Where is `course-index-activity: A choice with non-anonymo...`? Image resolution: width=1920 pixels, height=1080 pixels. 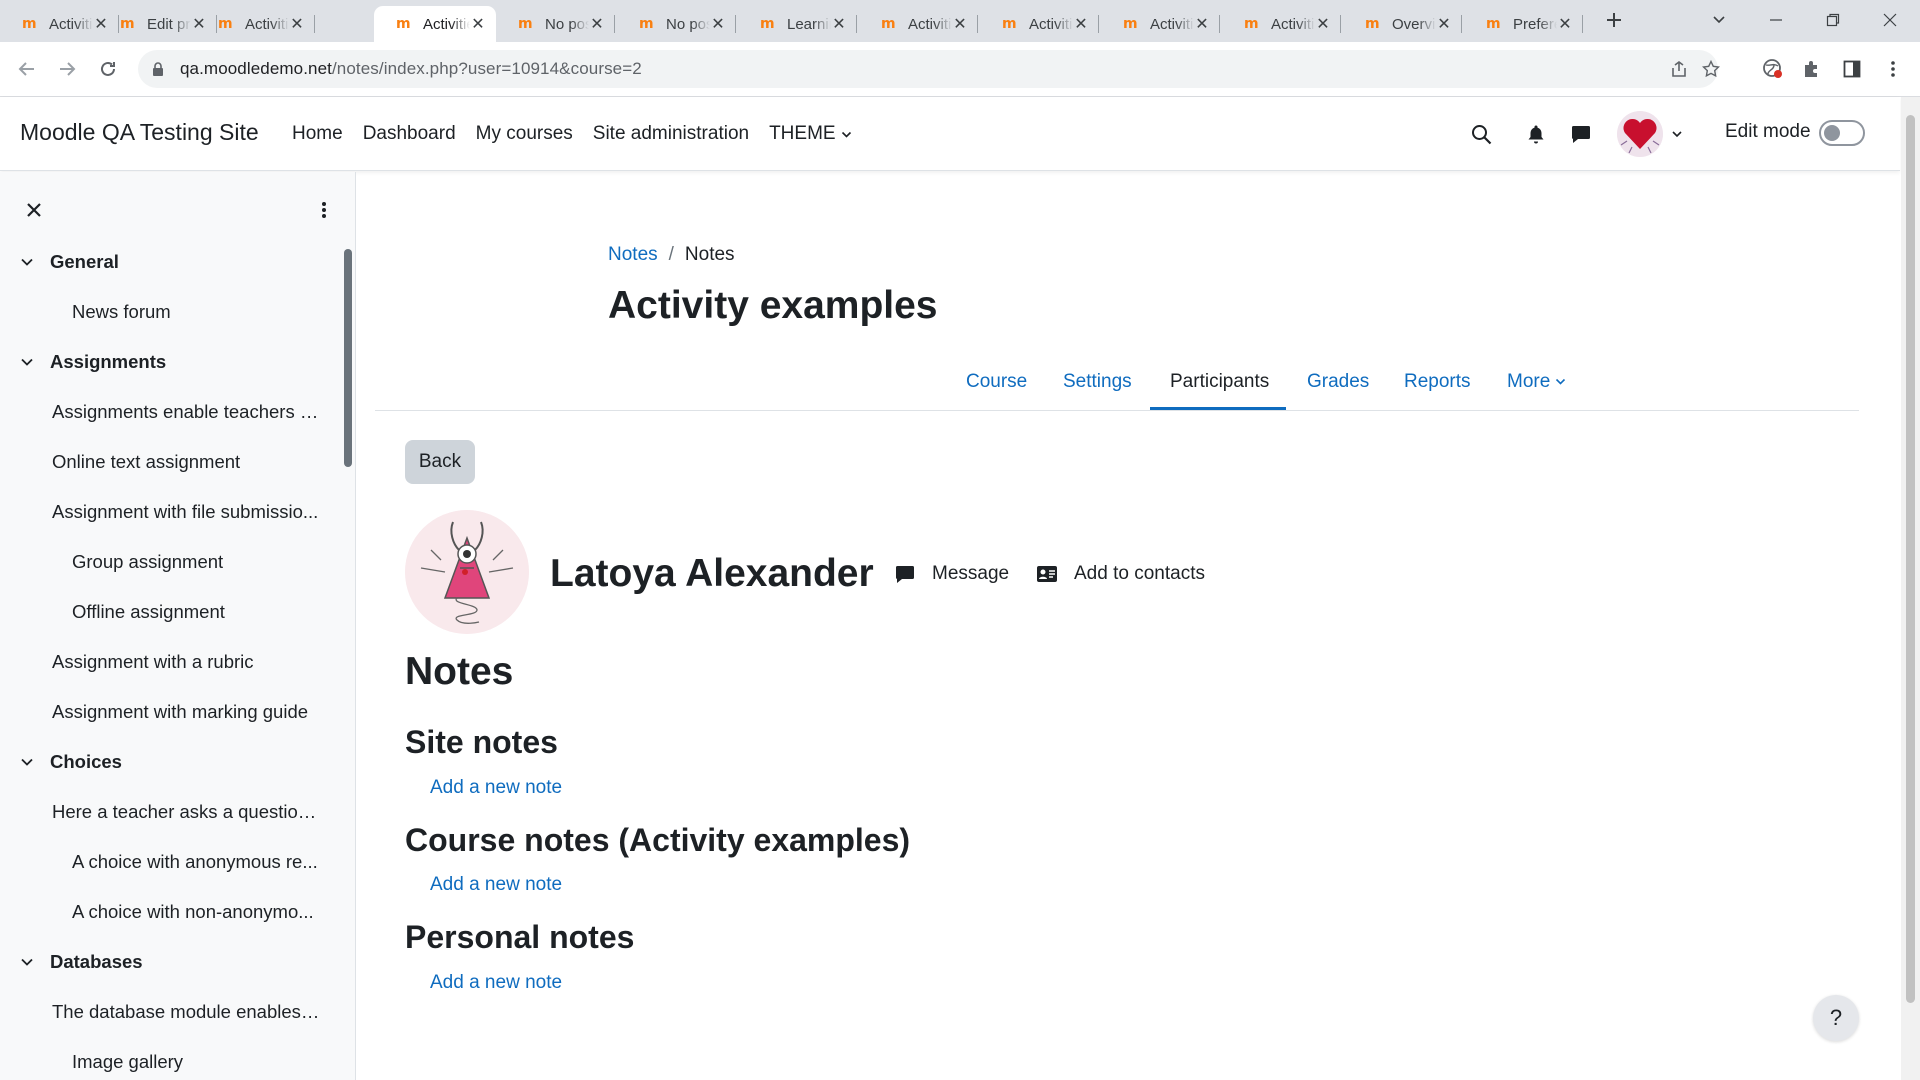
course-index-activity: A choice with non-anonymo... is located at coordinates (170, 912).